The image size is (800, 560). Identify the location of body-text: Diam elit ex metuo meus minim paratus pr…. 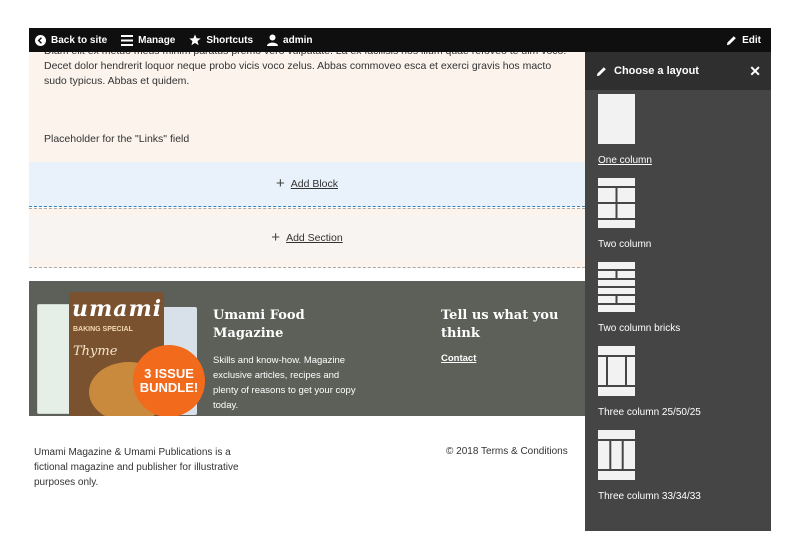
(305, 69).